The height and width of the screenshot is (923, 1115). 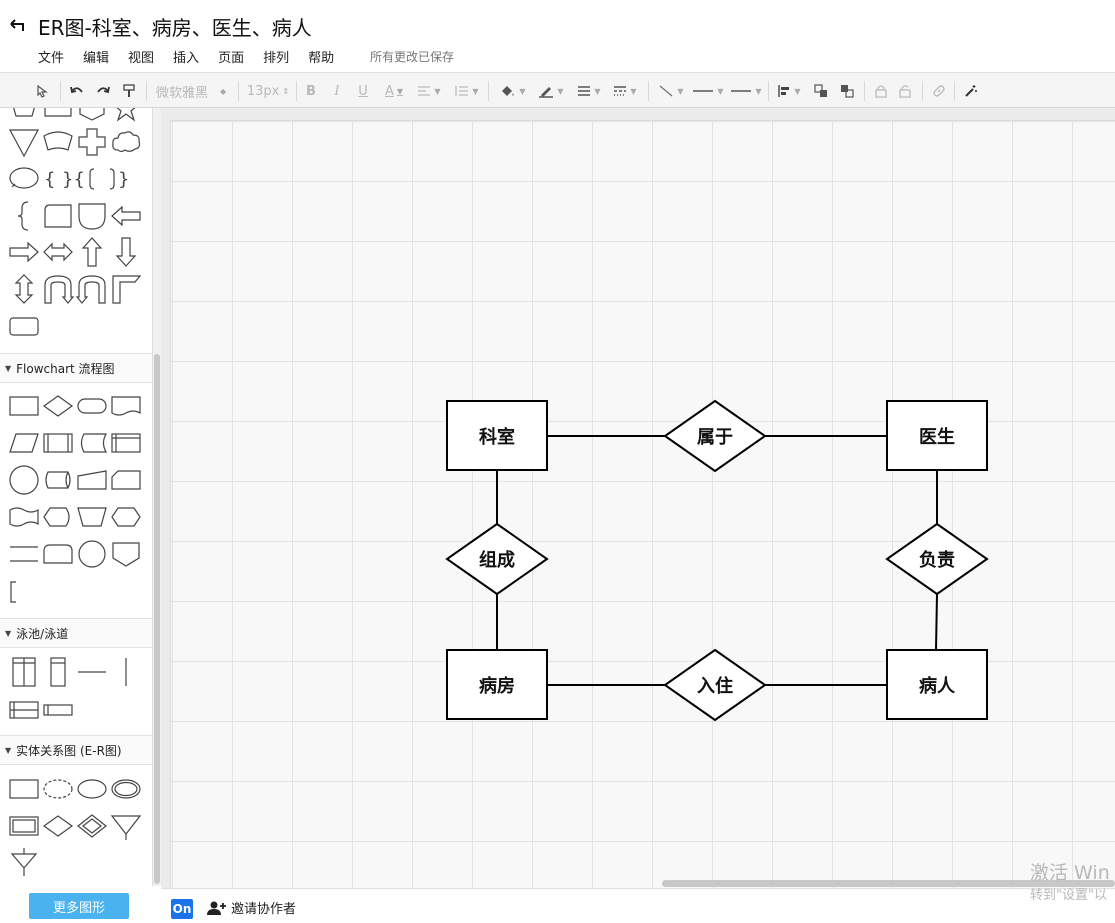 I want to click on menu-arrange: 排列, so click(x=276, y=56).